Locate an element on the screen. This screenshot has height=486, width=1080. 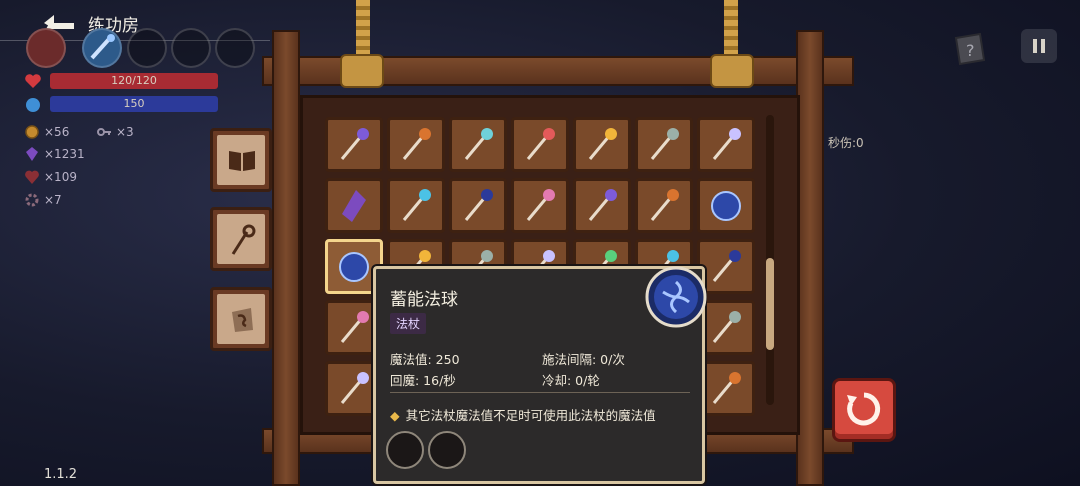
heart-icon is located at coordinates (33, 81).